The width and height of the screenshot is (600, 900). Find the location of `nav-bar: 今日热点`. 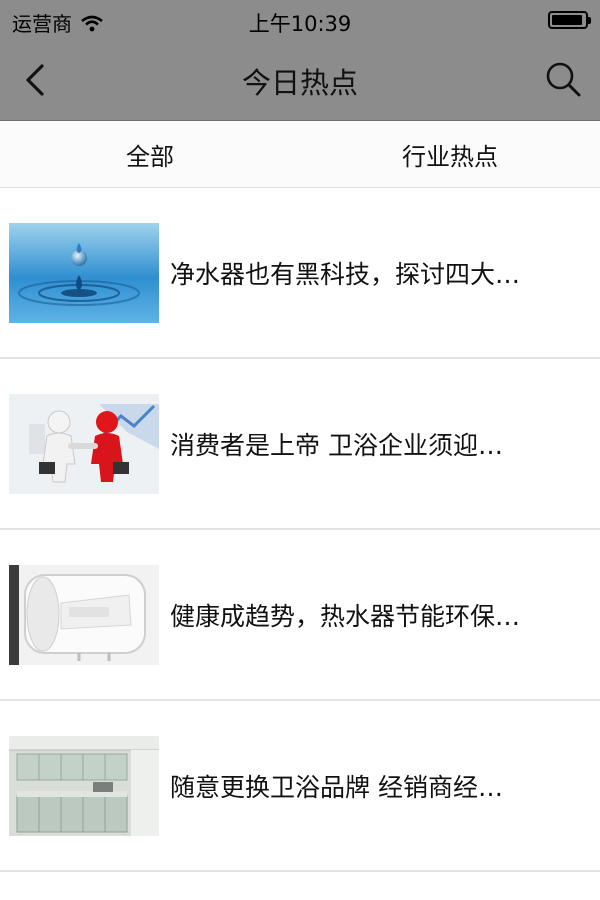

nav-bar: 今日热点 is located at coordinates (300, 80).